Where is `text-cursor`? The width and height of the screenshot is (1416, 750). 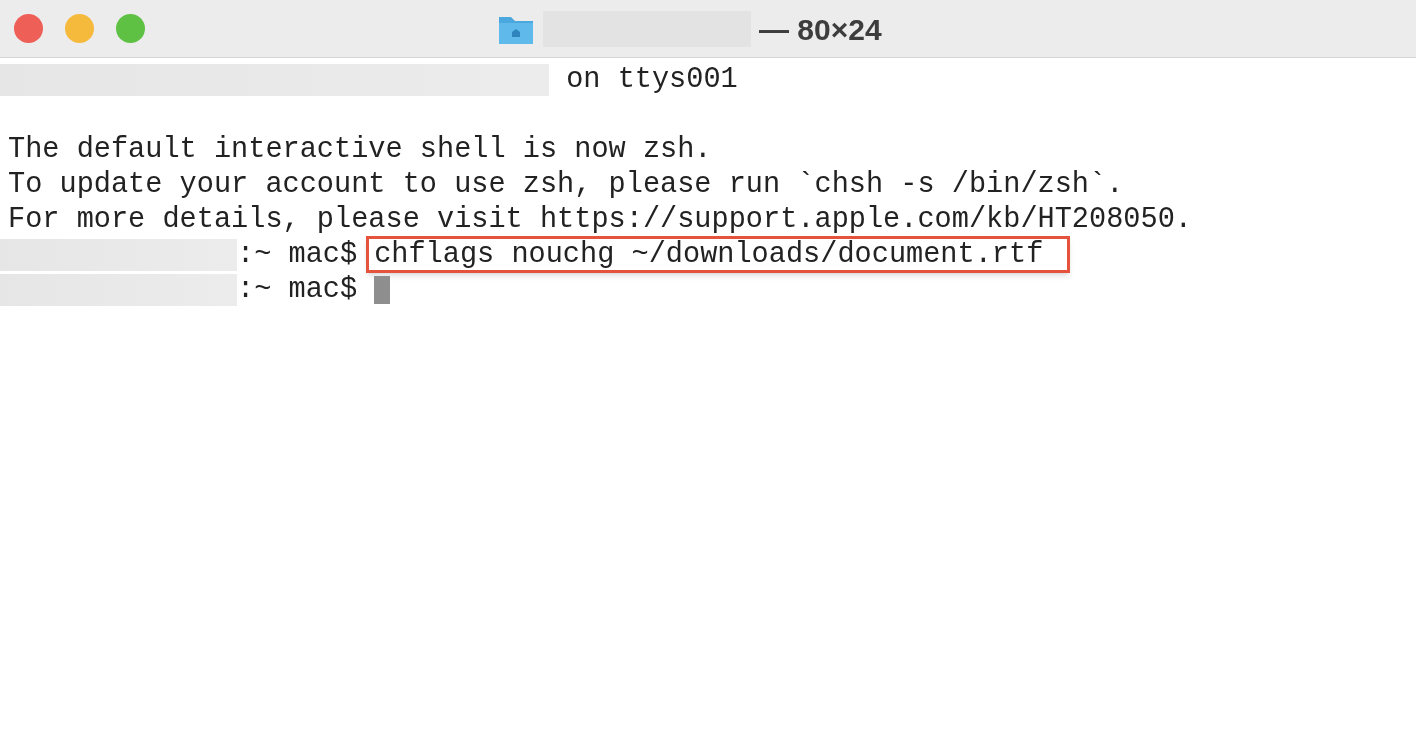
text-cursor is located at coordinates (382, 289).